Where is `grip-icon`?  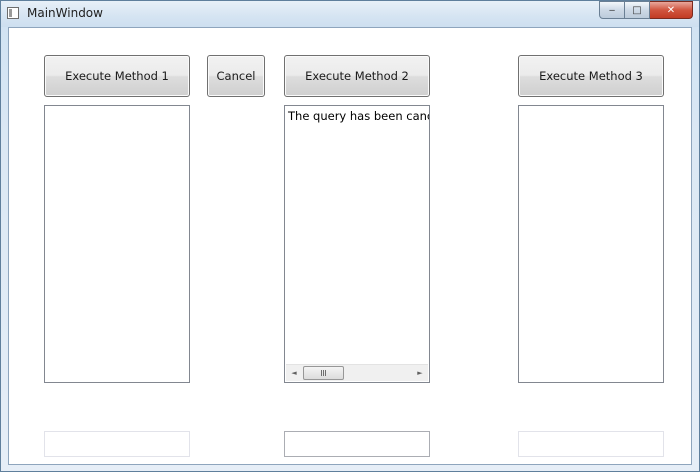
grip-icon is located at coordinates (323, 373).